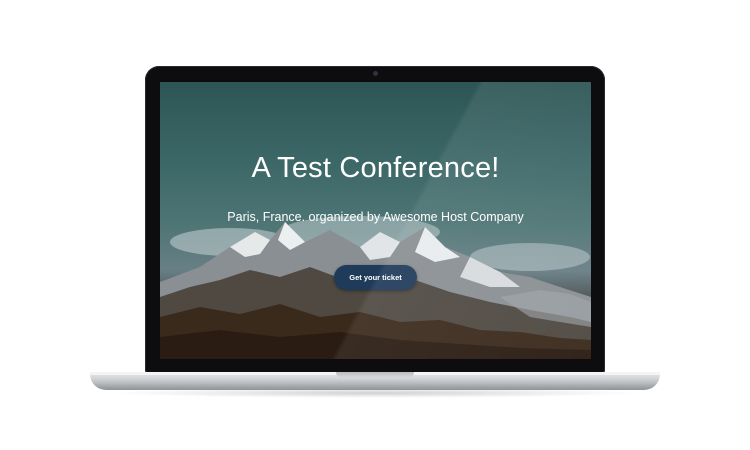  Describe the element at coordinates (375, 277) in the screenshot. I see `get-ticket-button: Get your ticket` at that location.